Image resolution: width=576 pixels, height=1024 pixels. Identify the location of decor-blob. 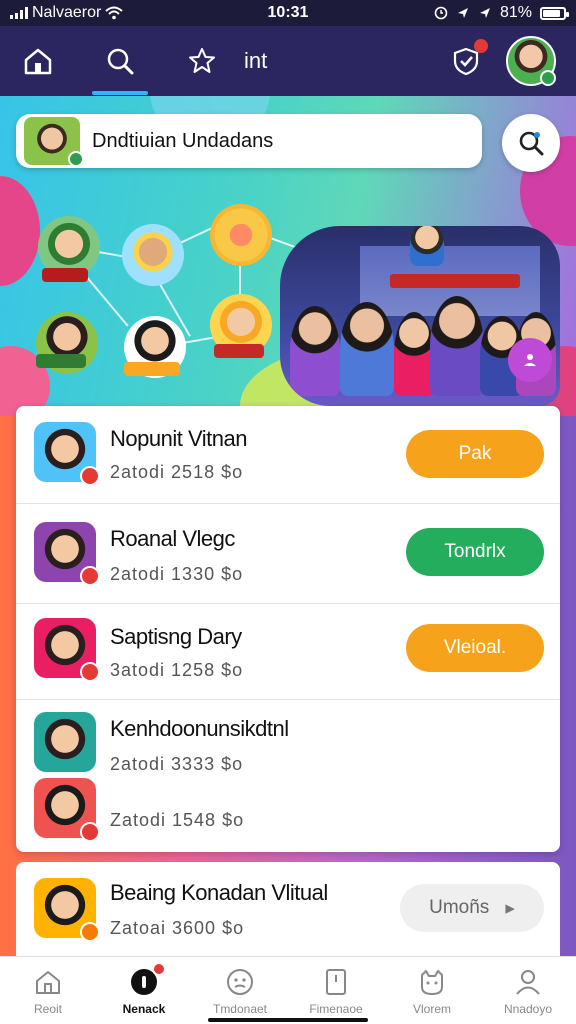
(20, 231).